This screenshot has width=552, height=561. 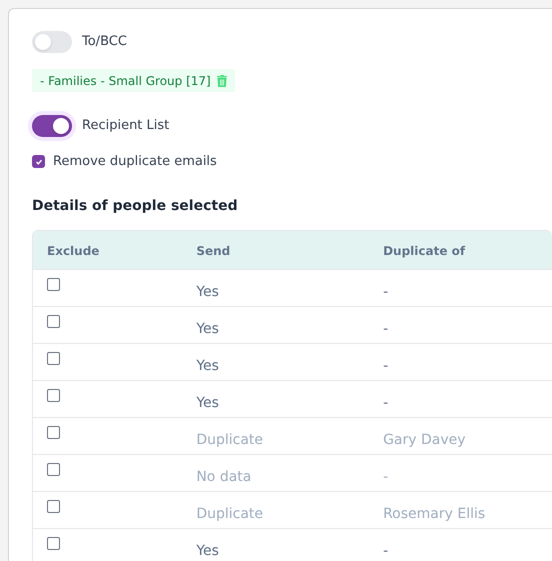 What do you see at coordinates (104, 42) in the screenshot?
I see `toggle-label: To/BCC` at bounding box center [104, 42].